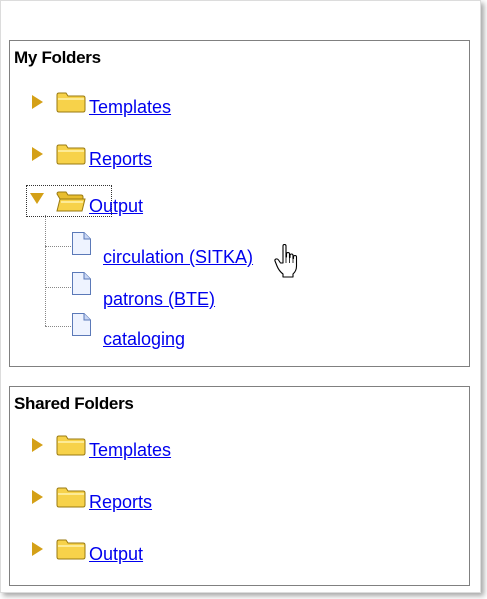  What do you see at coordinates (57, 57) in the screenshot?
I see `my-folders-title: My Folders` at bounding box center [57, 57].